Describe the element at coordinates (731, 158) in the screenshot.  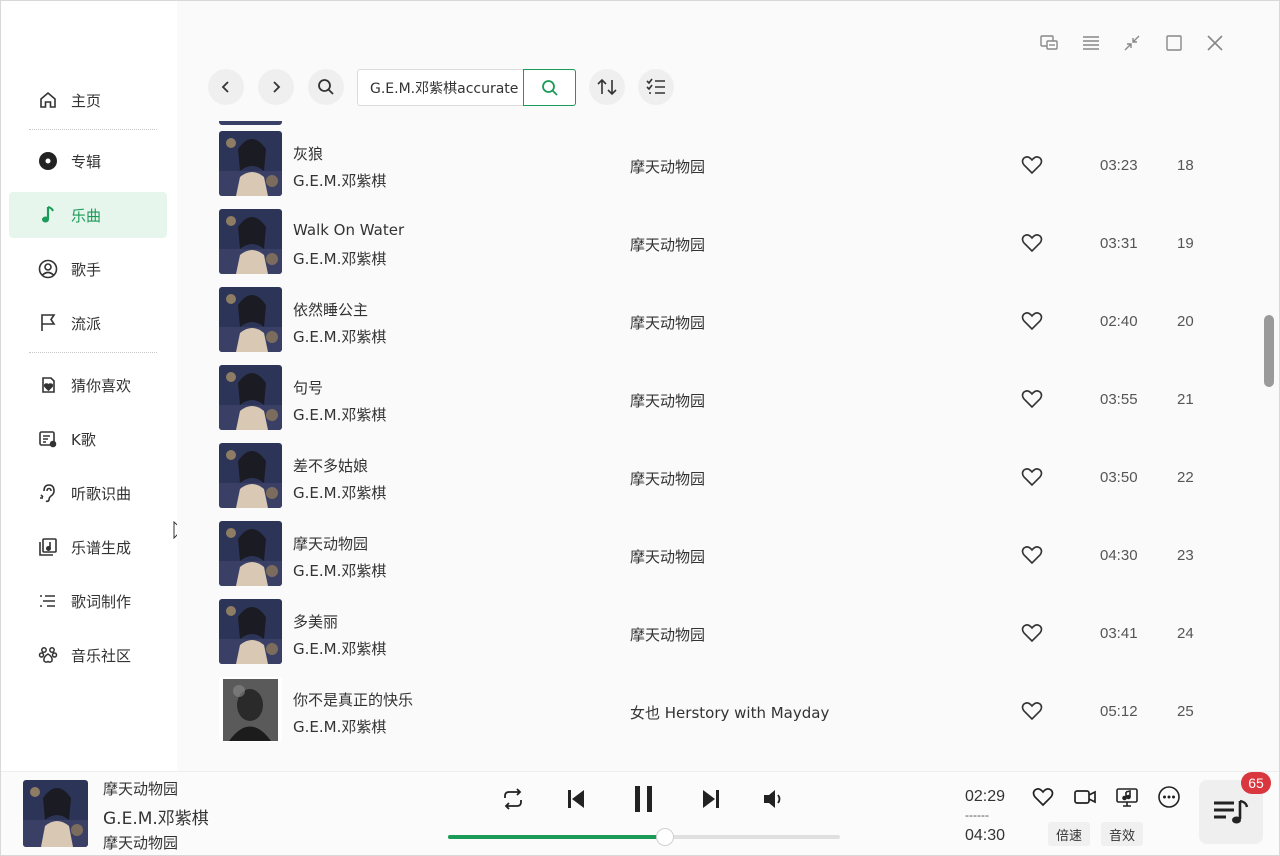
I see `song-row: 灰狼 G.E.M.邓紫棋 摩天动物园 03:23 18` at that location.